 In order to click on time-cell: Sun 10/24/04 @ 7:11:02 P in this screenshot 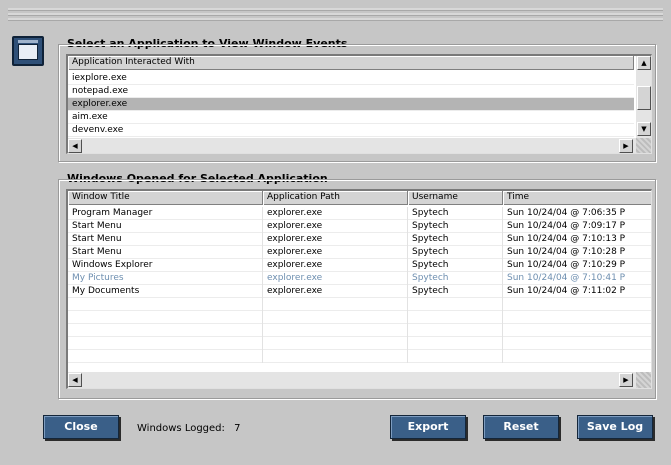, I will do `click(577, 291)`.